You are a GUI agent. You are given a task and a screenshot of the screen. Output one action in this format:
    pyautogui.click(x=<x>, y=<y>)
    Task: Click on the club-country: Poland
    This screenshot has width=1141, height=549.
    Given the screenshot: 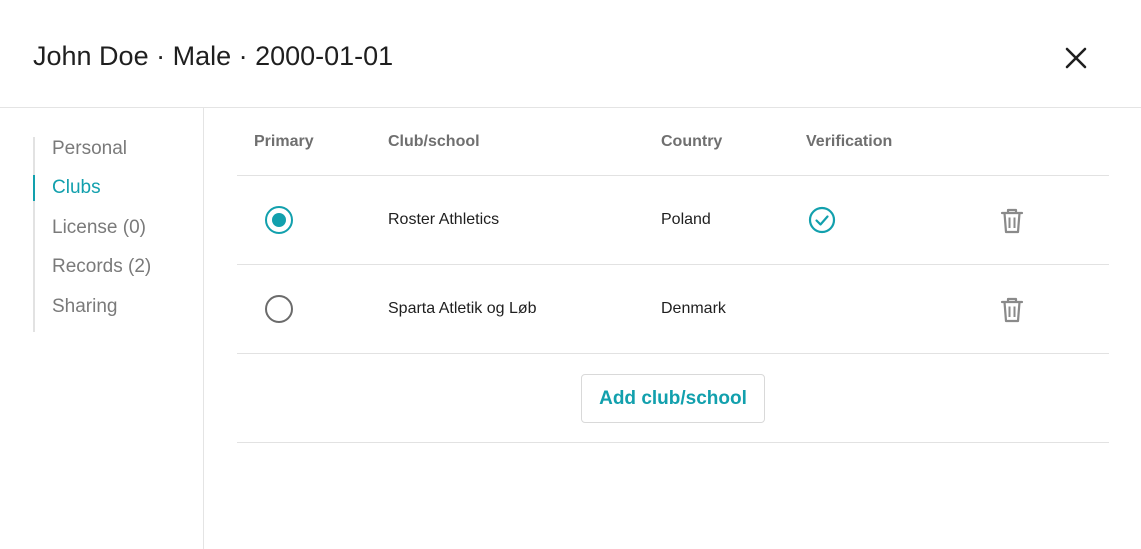 What is the action you would take?
    pyautogui.click(x=686, y=219)
    